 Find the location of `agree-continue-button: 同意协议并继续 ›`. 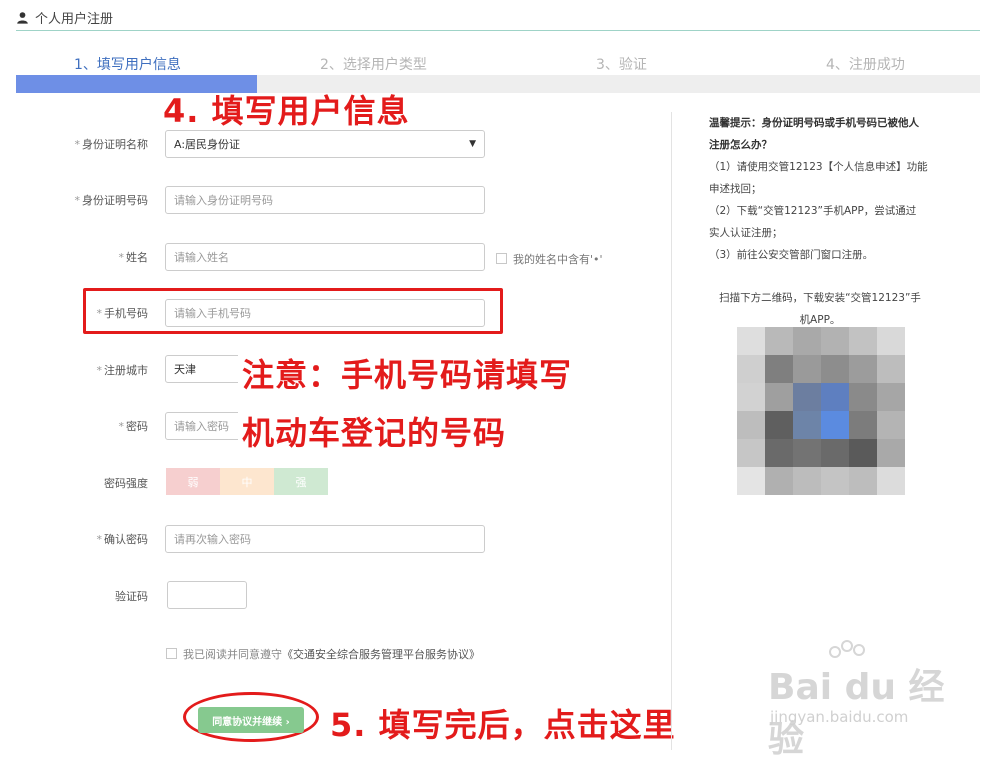

agree-continue-button: 同意协议并继续 › is located at coordinates (251, 720).